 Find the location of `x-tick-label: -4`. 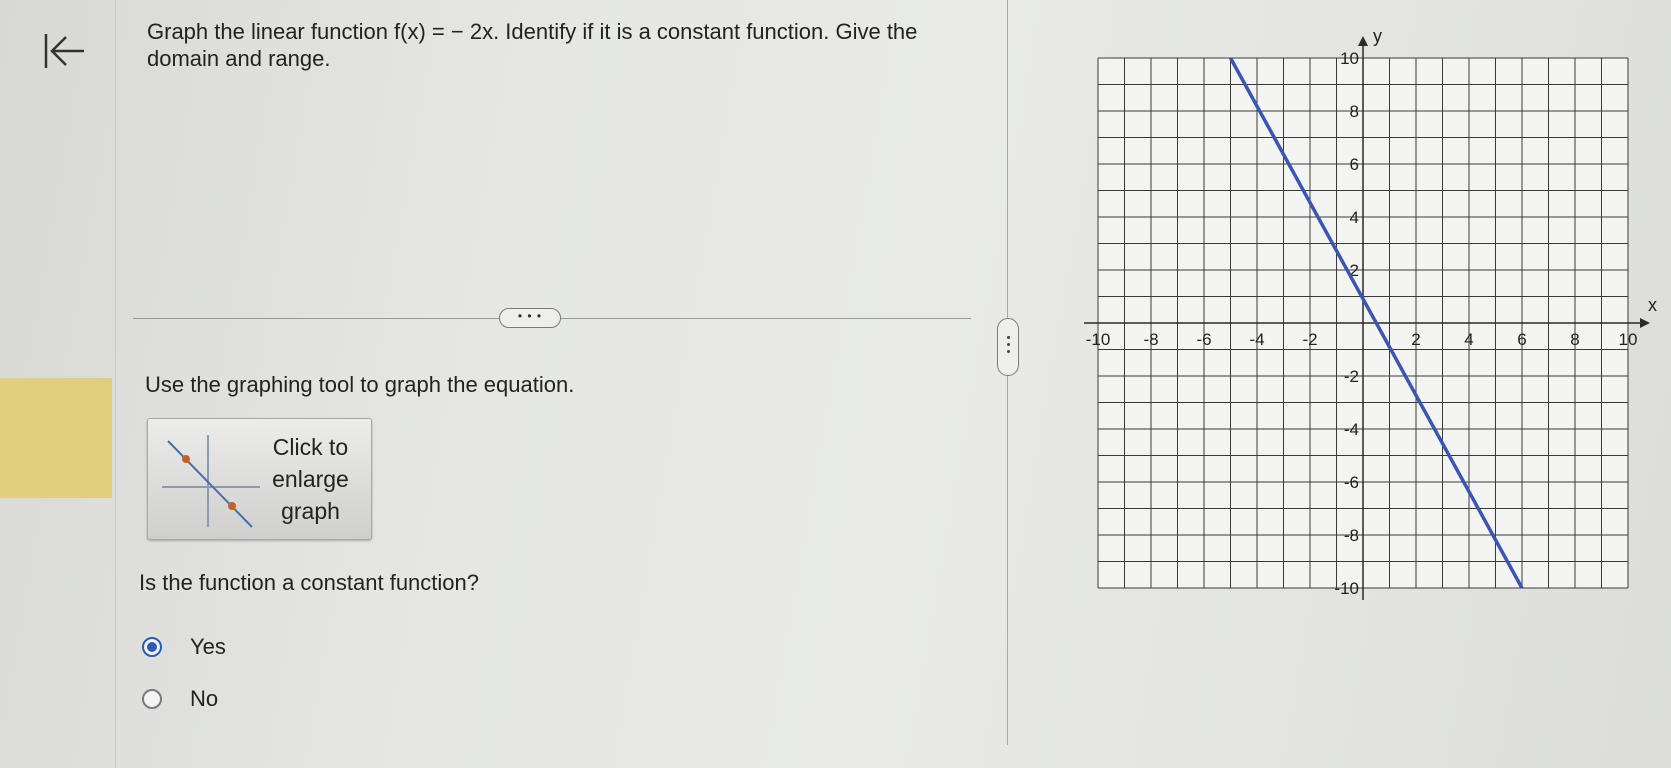

x-tick-label: -4 is located at coordinates (1256, 339).